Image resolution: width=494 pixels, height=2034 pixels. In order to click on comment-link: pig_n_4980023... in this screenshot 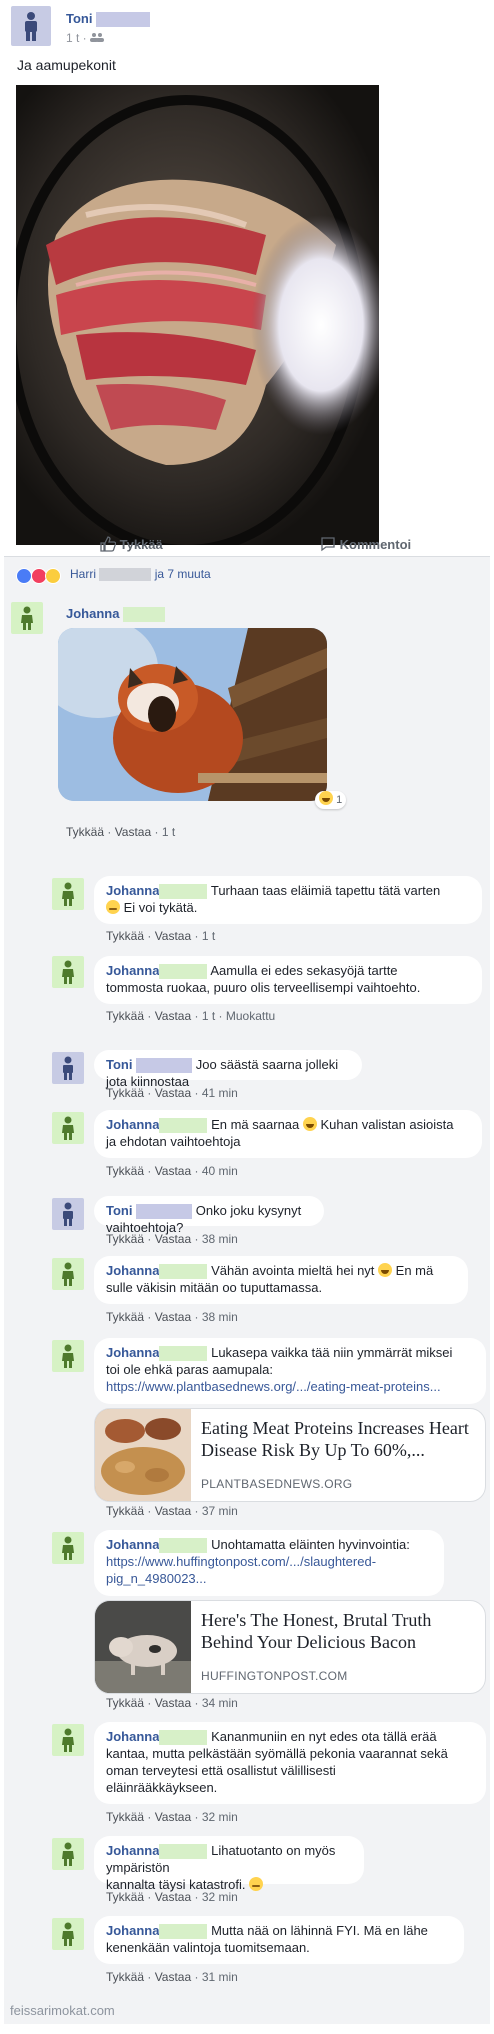, I will do `click(269, 1578)`.